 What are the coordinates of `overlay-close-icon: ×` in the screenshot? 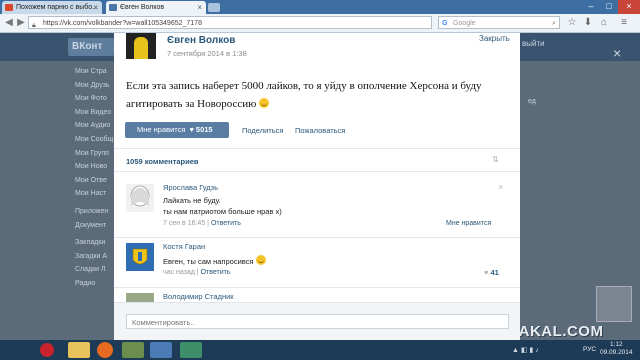 It's located at (617, 53).